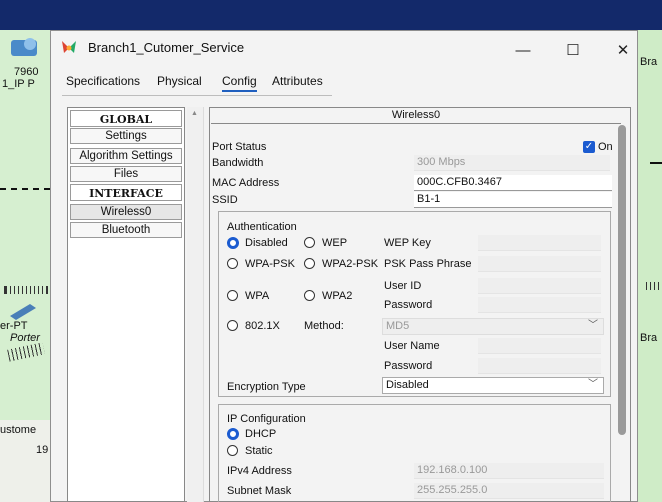 This screenshot has width=662, height=502. Describe the element at coordinates (259, 491) in the screenshot. I see `subnet-mask-label: Subnet Mask` at that location.